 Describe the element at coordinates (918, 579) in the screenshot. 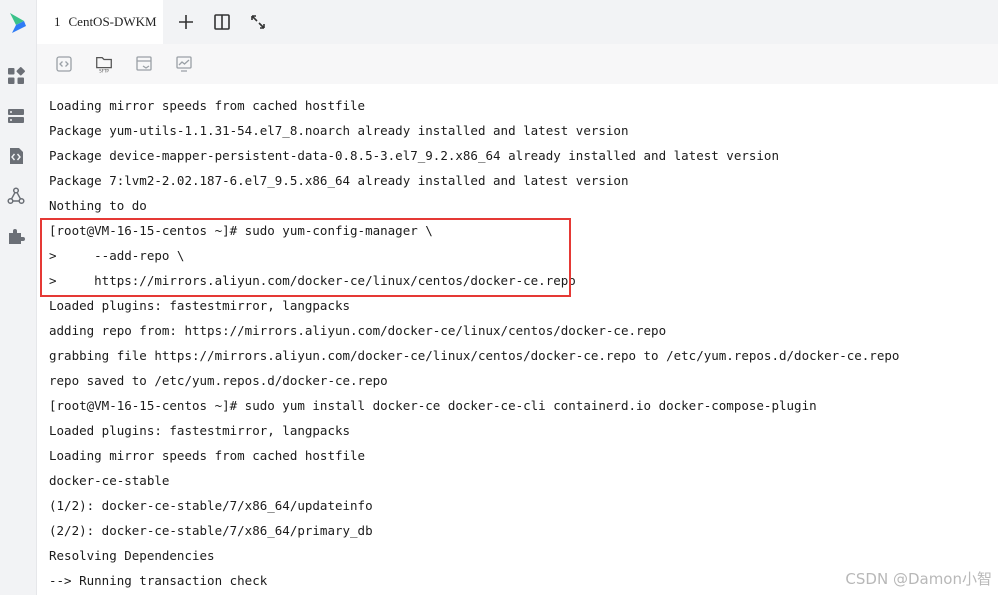

I see `watermark: CSDN @Damon小智` at that location.